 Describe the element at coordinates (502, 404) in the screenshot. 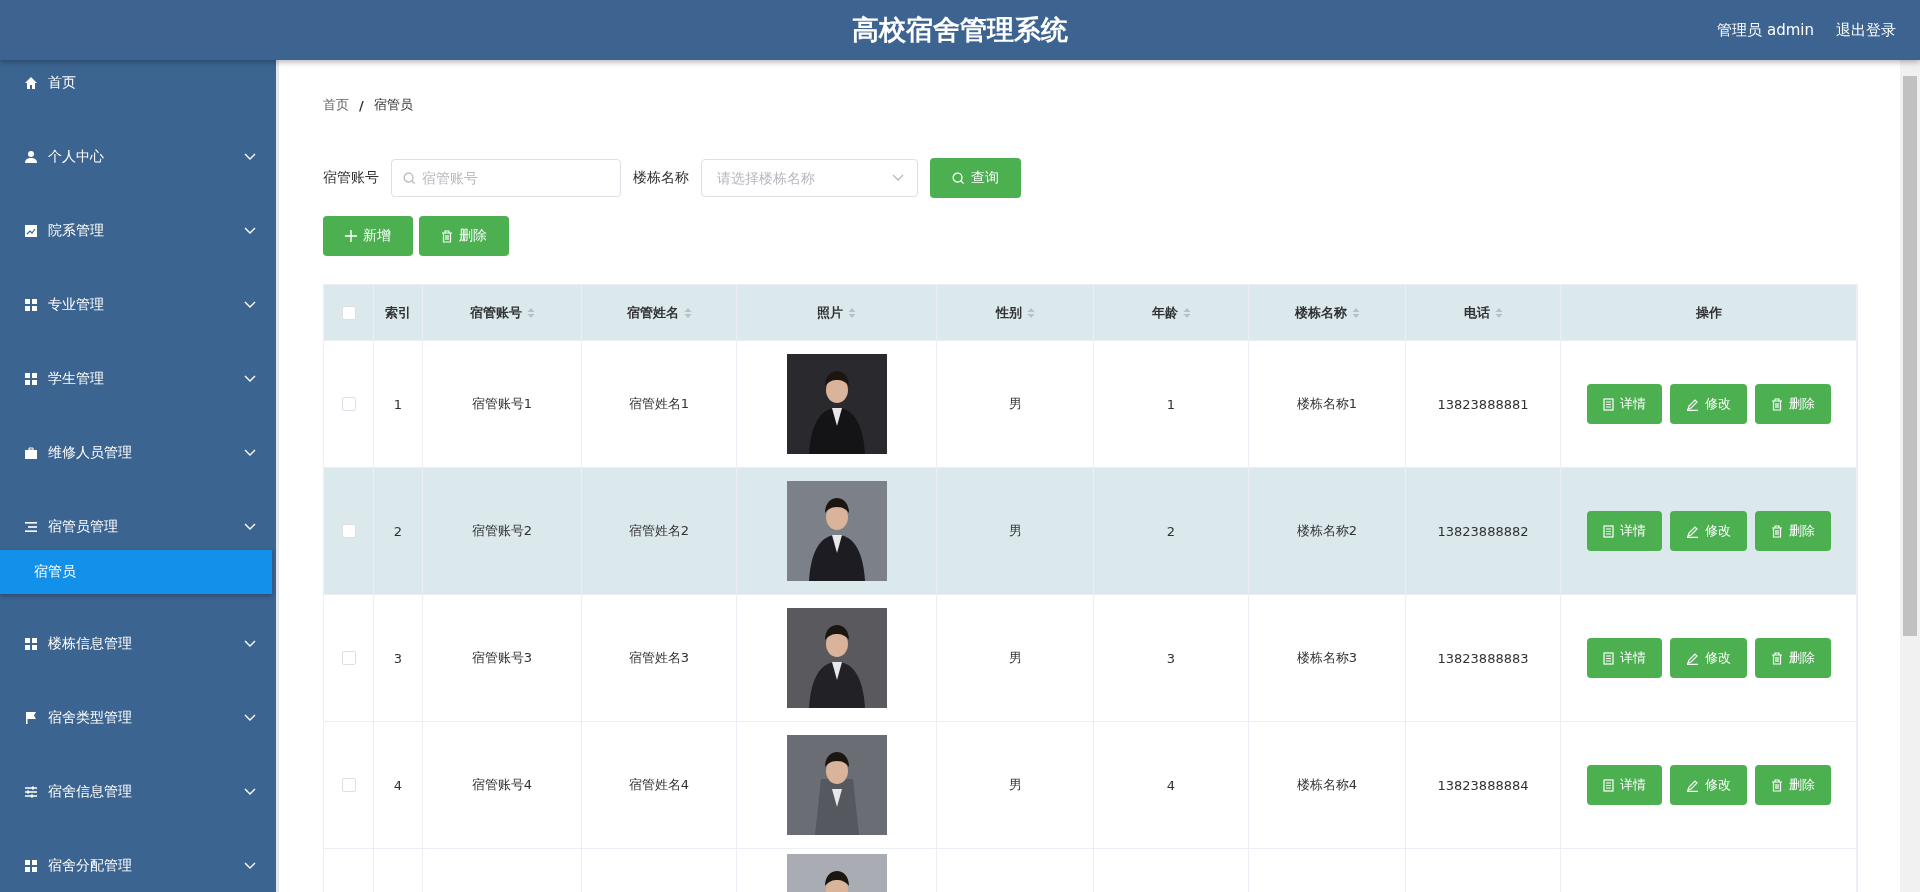

I see `table-cell: 宿管账号1` at that location.